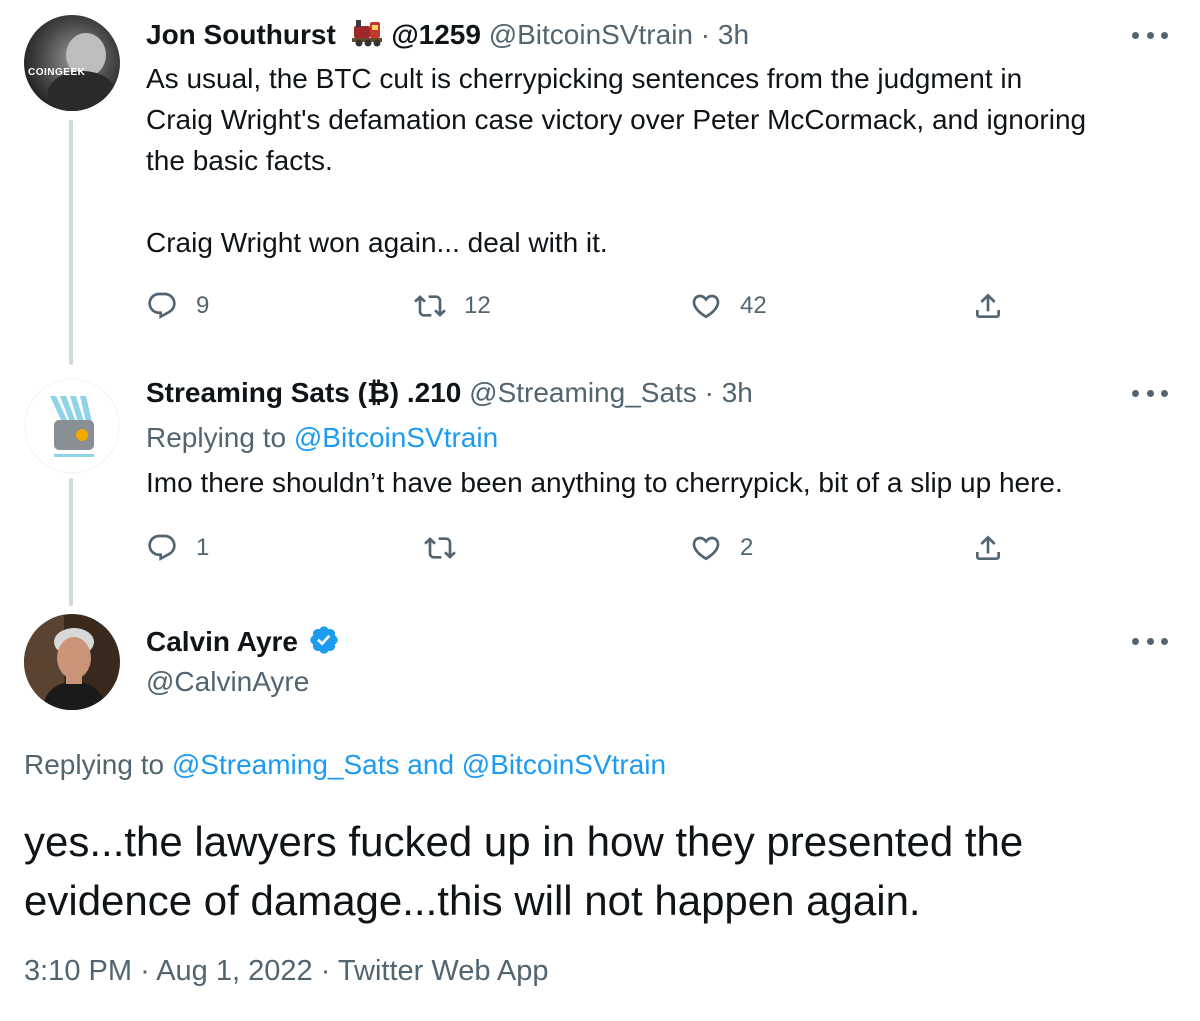 This screenshot has height=1021, width=1200. I want to click on retweet-count: 12, so click(477, 305).